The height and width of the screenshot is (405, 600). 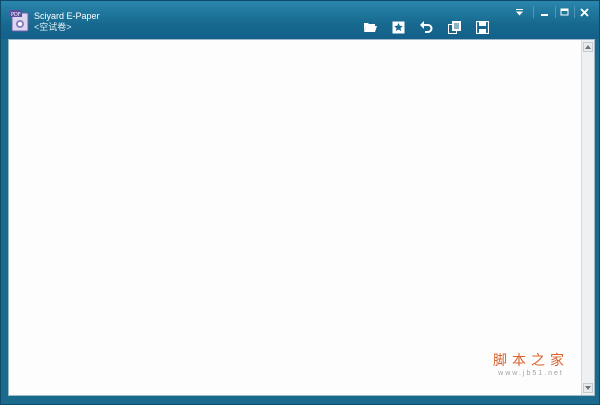 What do you see at coordinates (20, 21) in the screenshot?
I see `app-logo-icon: PDF` at bounding box center [20, 21].